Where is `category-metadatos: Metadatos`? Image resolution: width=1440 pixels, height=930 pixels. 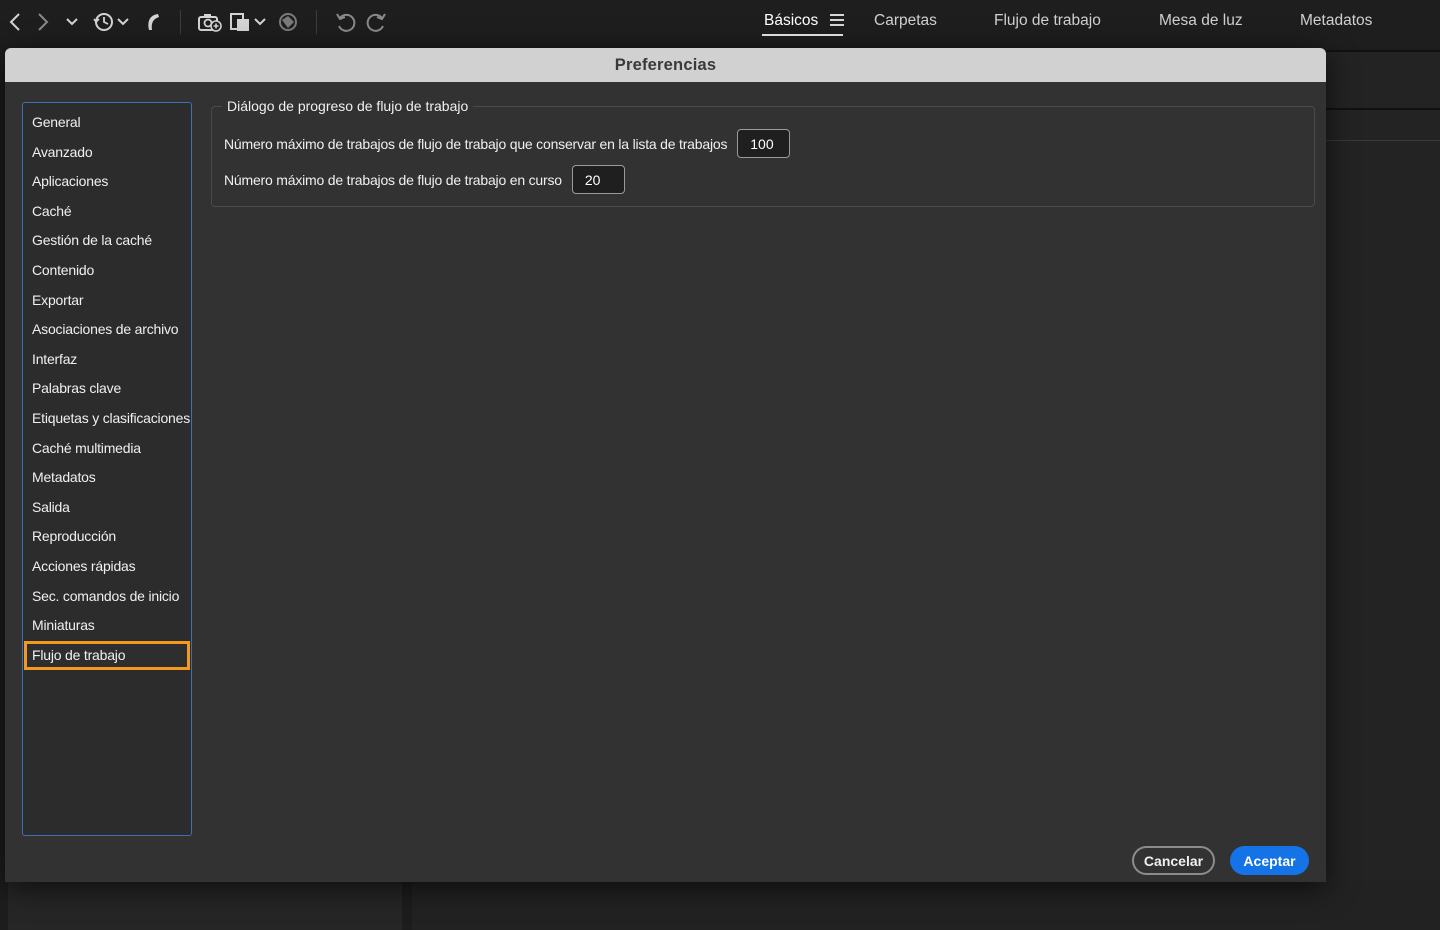 category-metadatos: Metadatos is located at coordinates (107, 478).